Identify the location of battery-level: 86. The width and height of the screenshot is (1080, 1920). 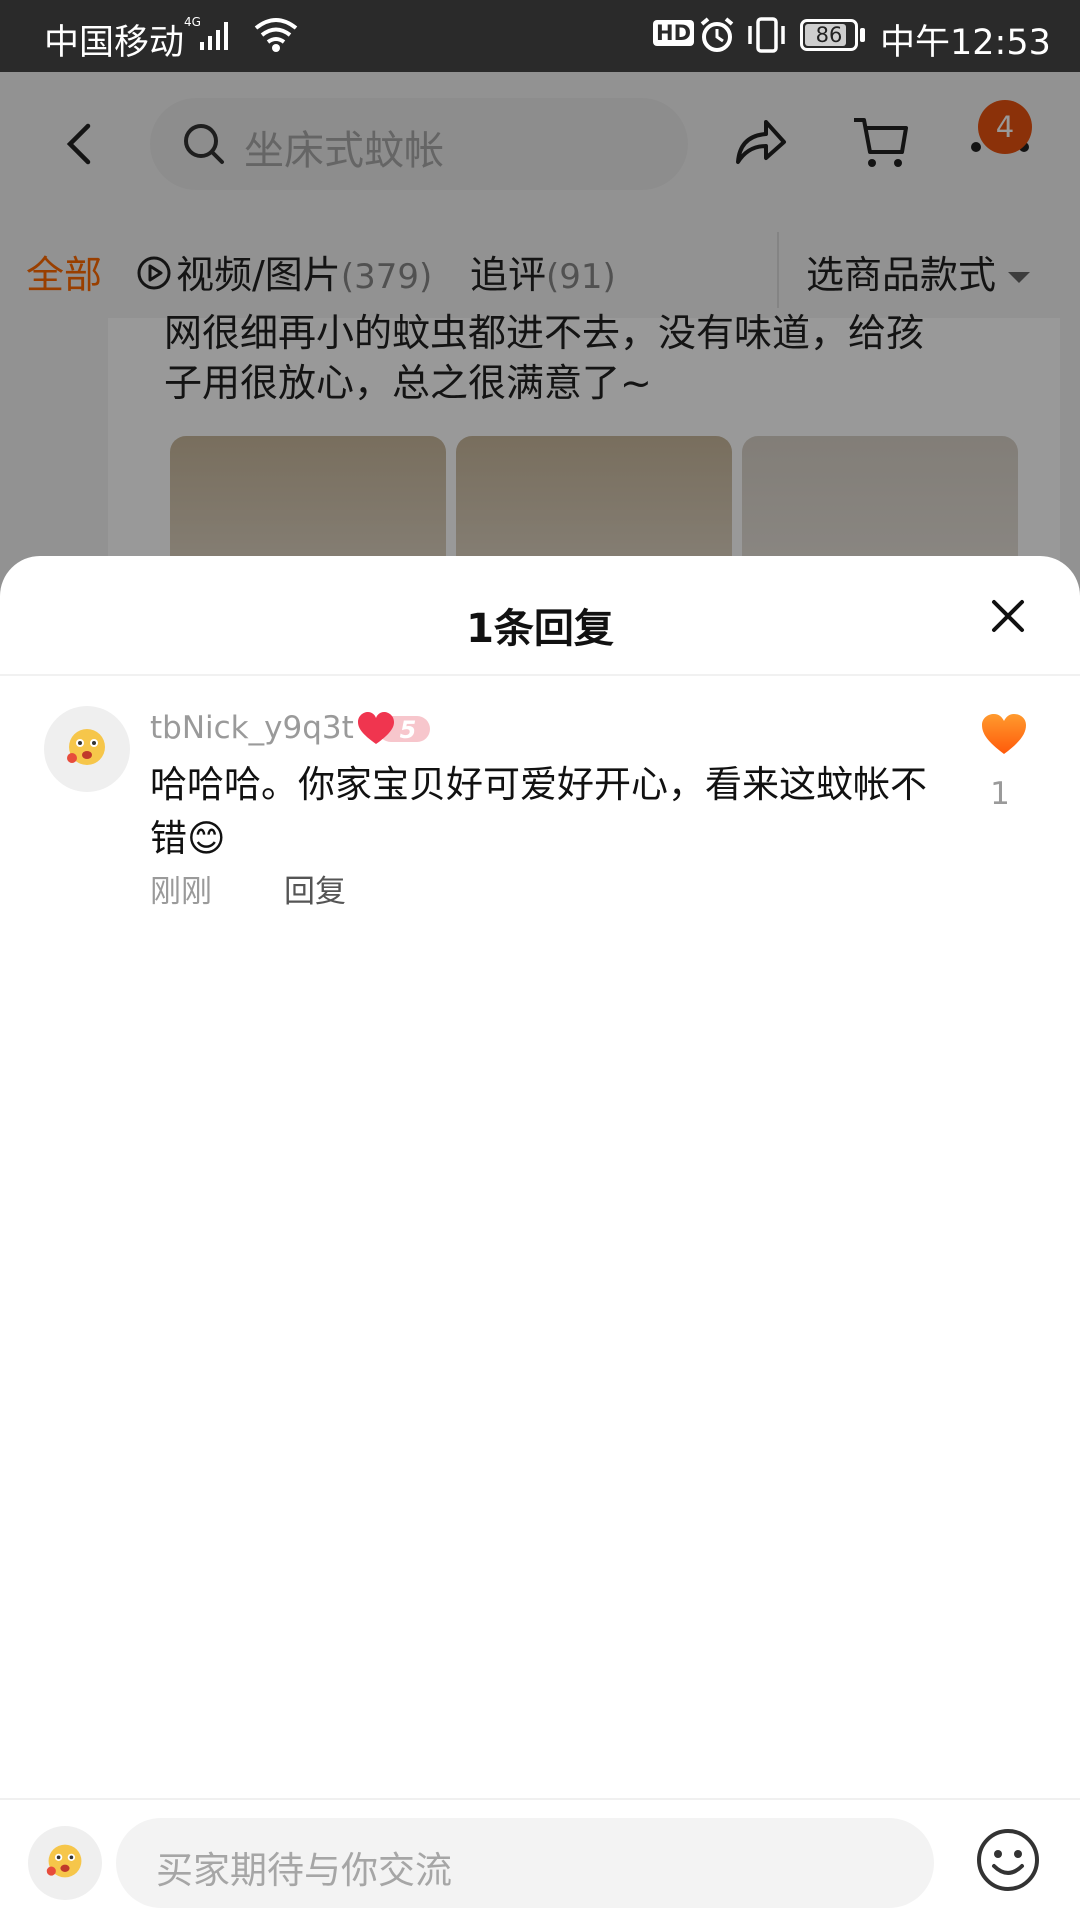
(829, 35).